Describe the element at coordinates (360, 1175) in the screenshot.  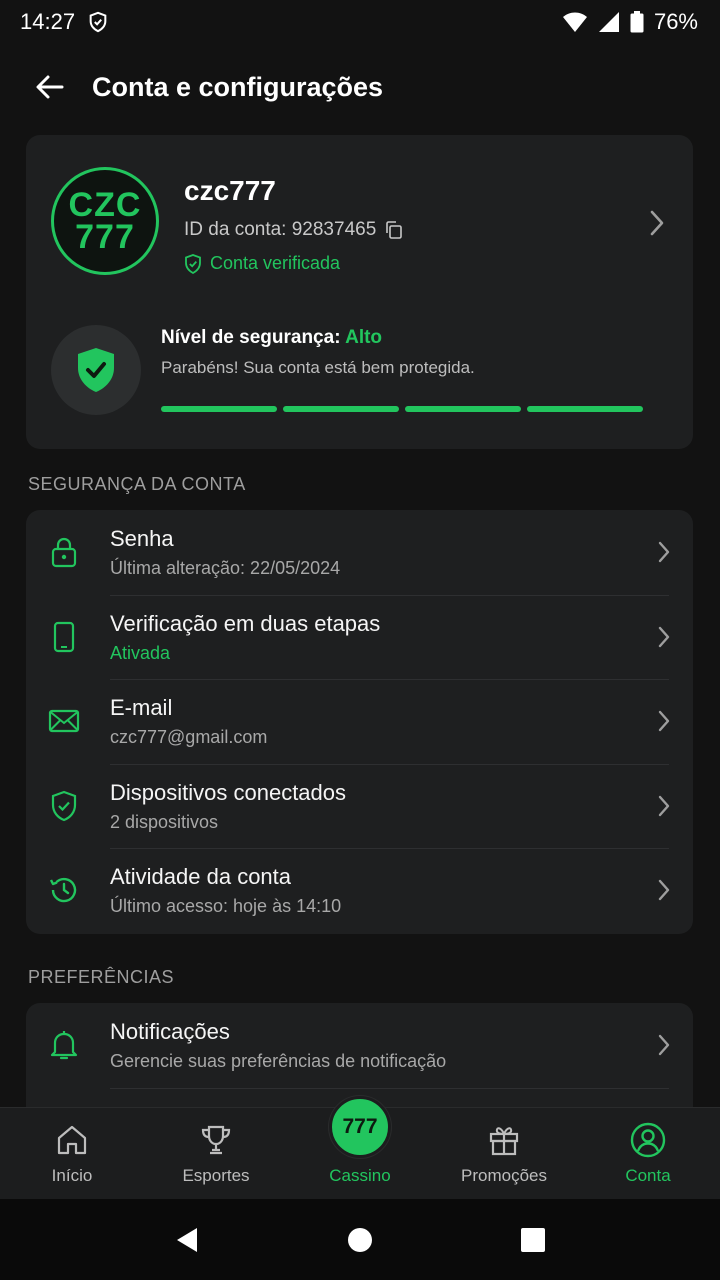
I see `nav-label: Cassino` at that location.